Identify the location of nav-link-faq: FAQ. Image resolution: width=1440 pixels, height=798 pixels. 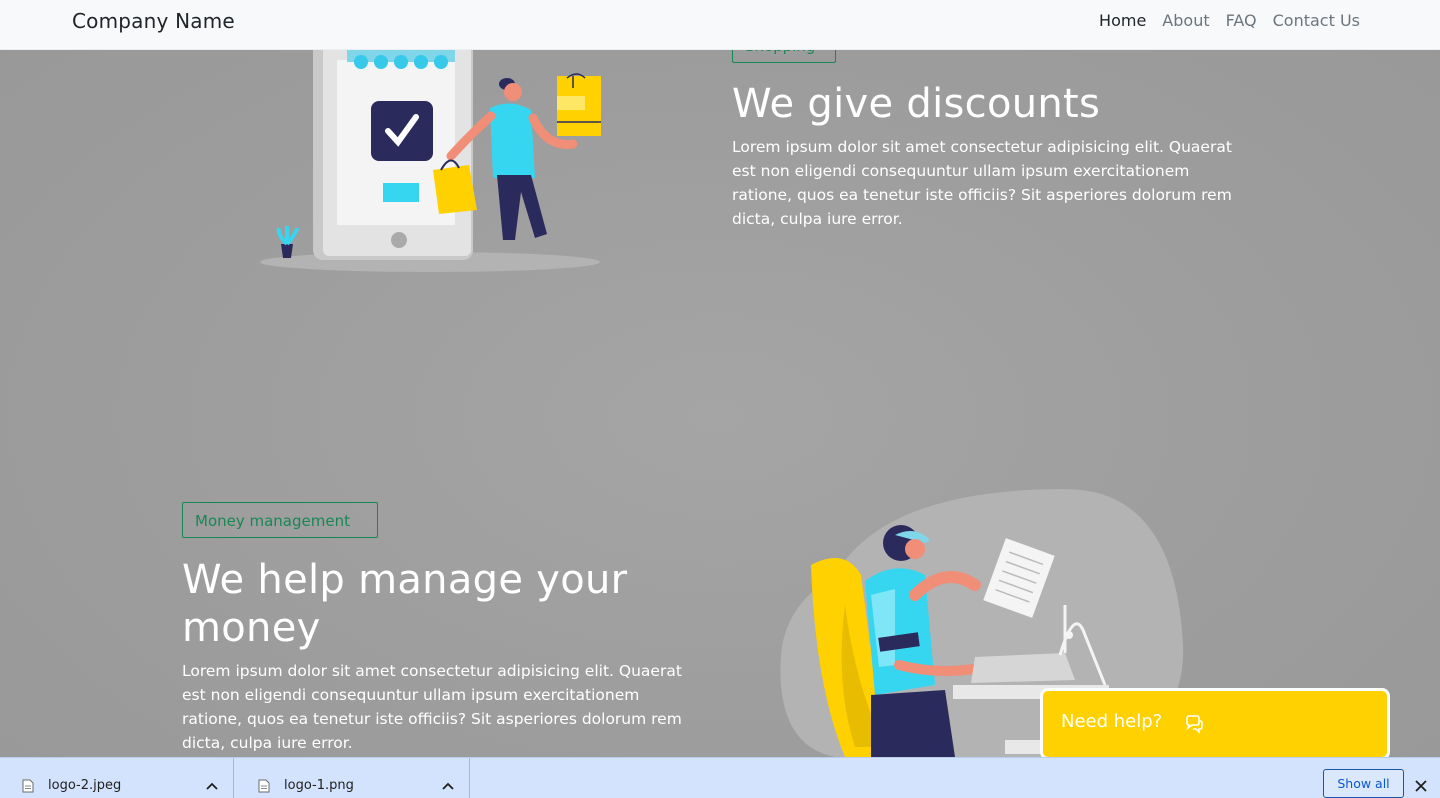
(1241, 20).